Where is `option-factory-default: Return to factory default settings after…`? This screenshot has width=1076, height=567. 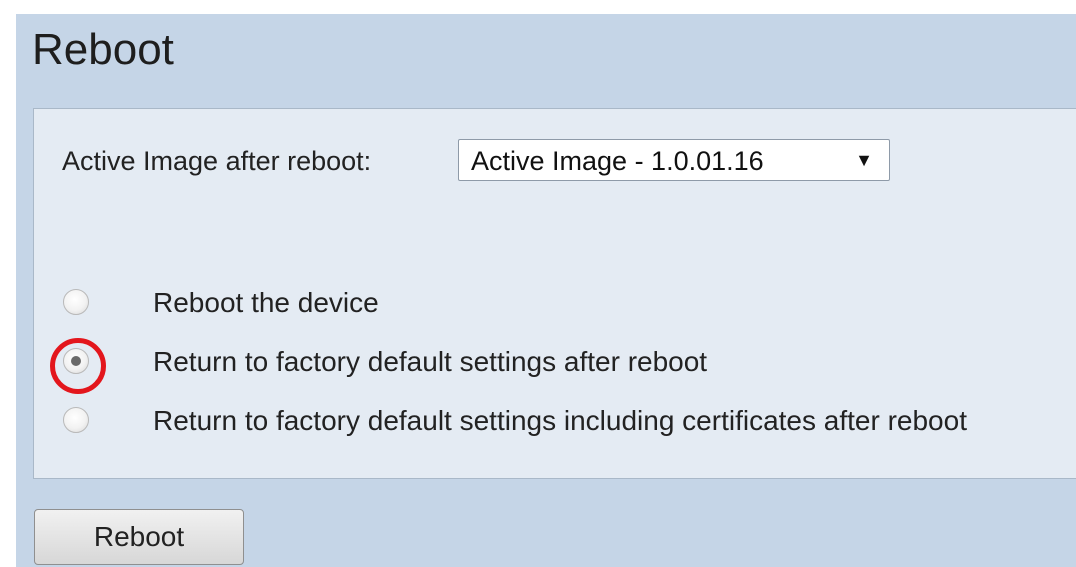
option-factory-default: Return to factory default settings after… is located at coordinates (563, 366).